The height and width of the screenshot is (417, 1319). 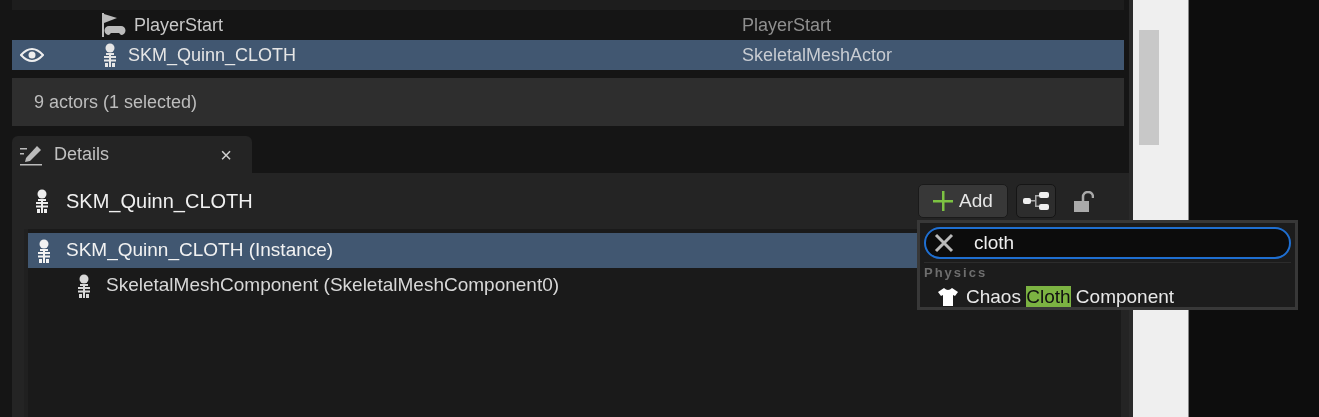 What do you see at coordinates (179, 25) in the screenshot?
I see `actor-name: PlayerStart` at bounding box center [179, 25].